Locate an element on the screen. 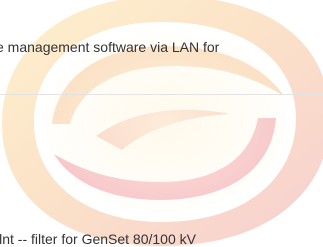 The image size is (323, 247). section-divider is located at coordinates (161, 94).